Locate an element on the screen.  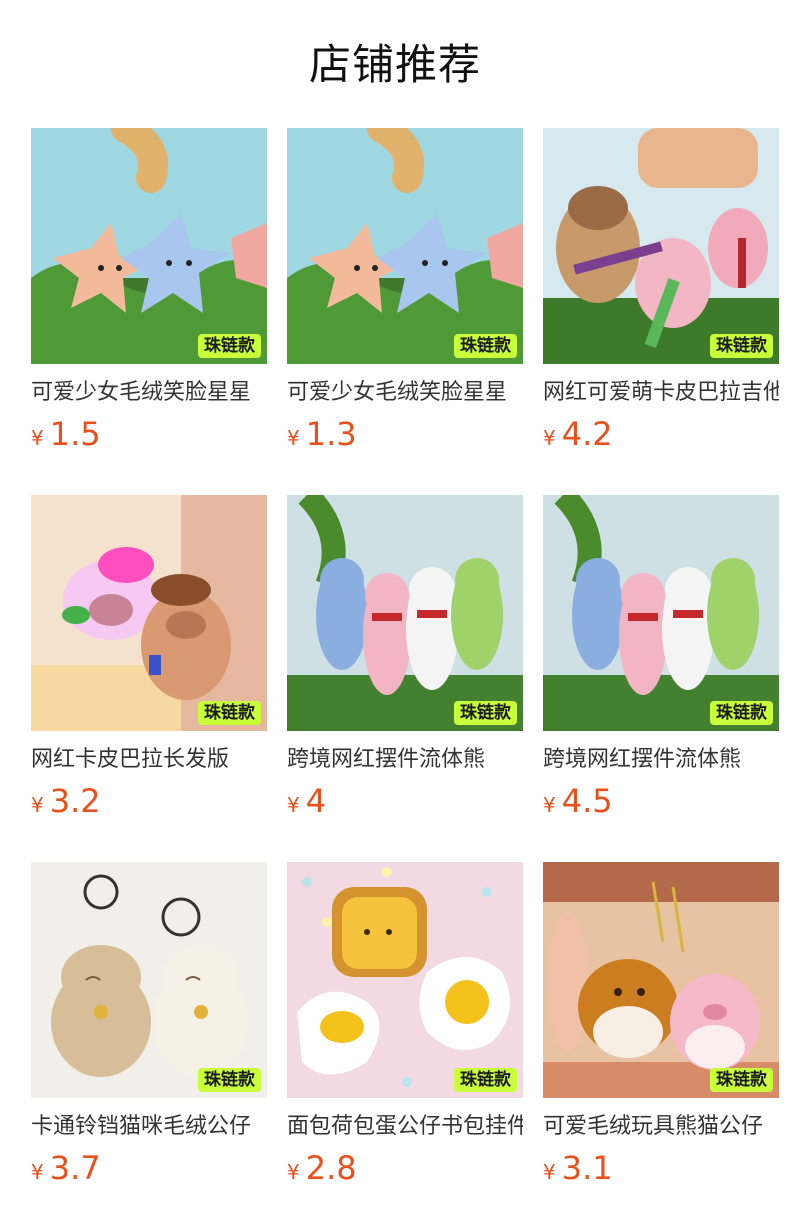
price-value: 3.1 is located at coordinates (587, 1168).